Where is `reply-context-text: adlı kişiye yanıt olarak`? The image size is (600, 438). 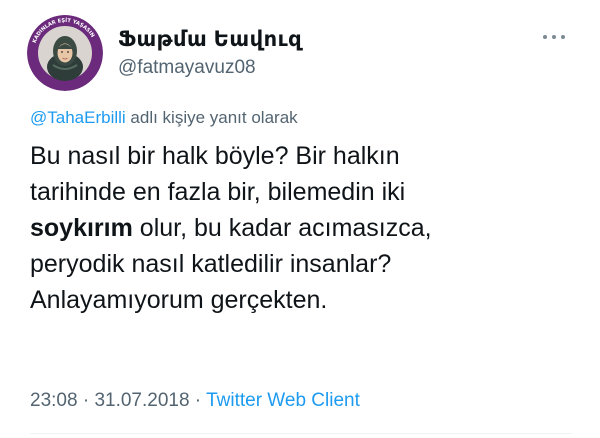
reply-context-text: adlı kişiye yanıt olarak is located at coordinates (211, 117).